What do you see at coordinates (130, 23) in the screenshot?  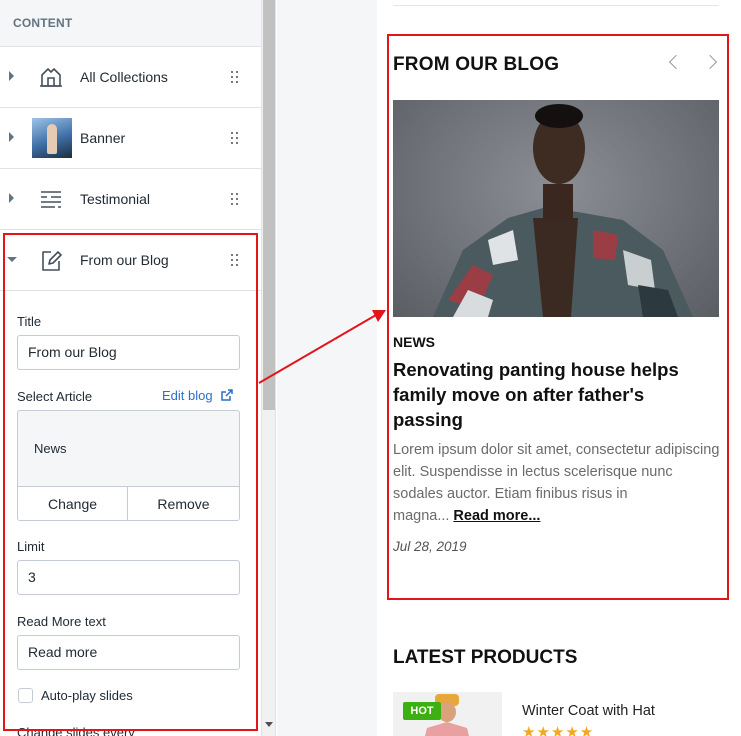 I see `content-header: CONTENT` at bounding box center [130, 23].